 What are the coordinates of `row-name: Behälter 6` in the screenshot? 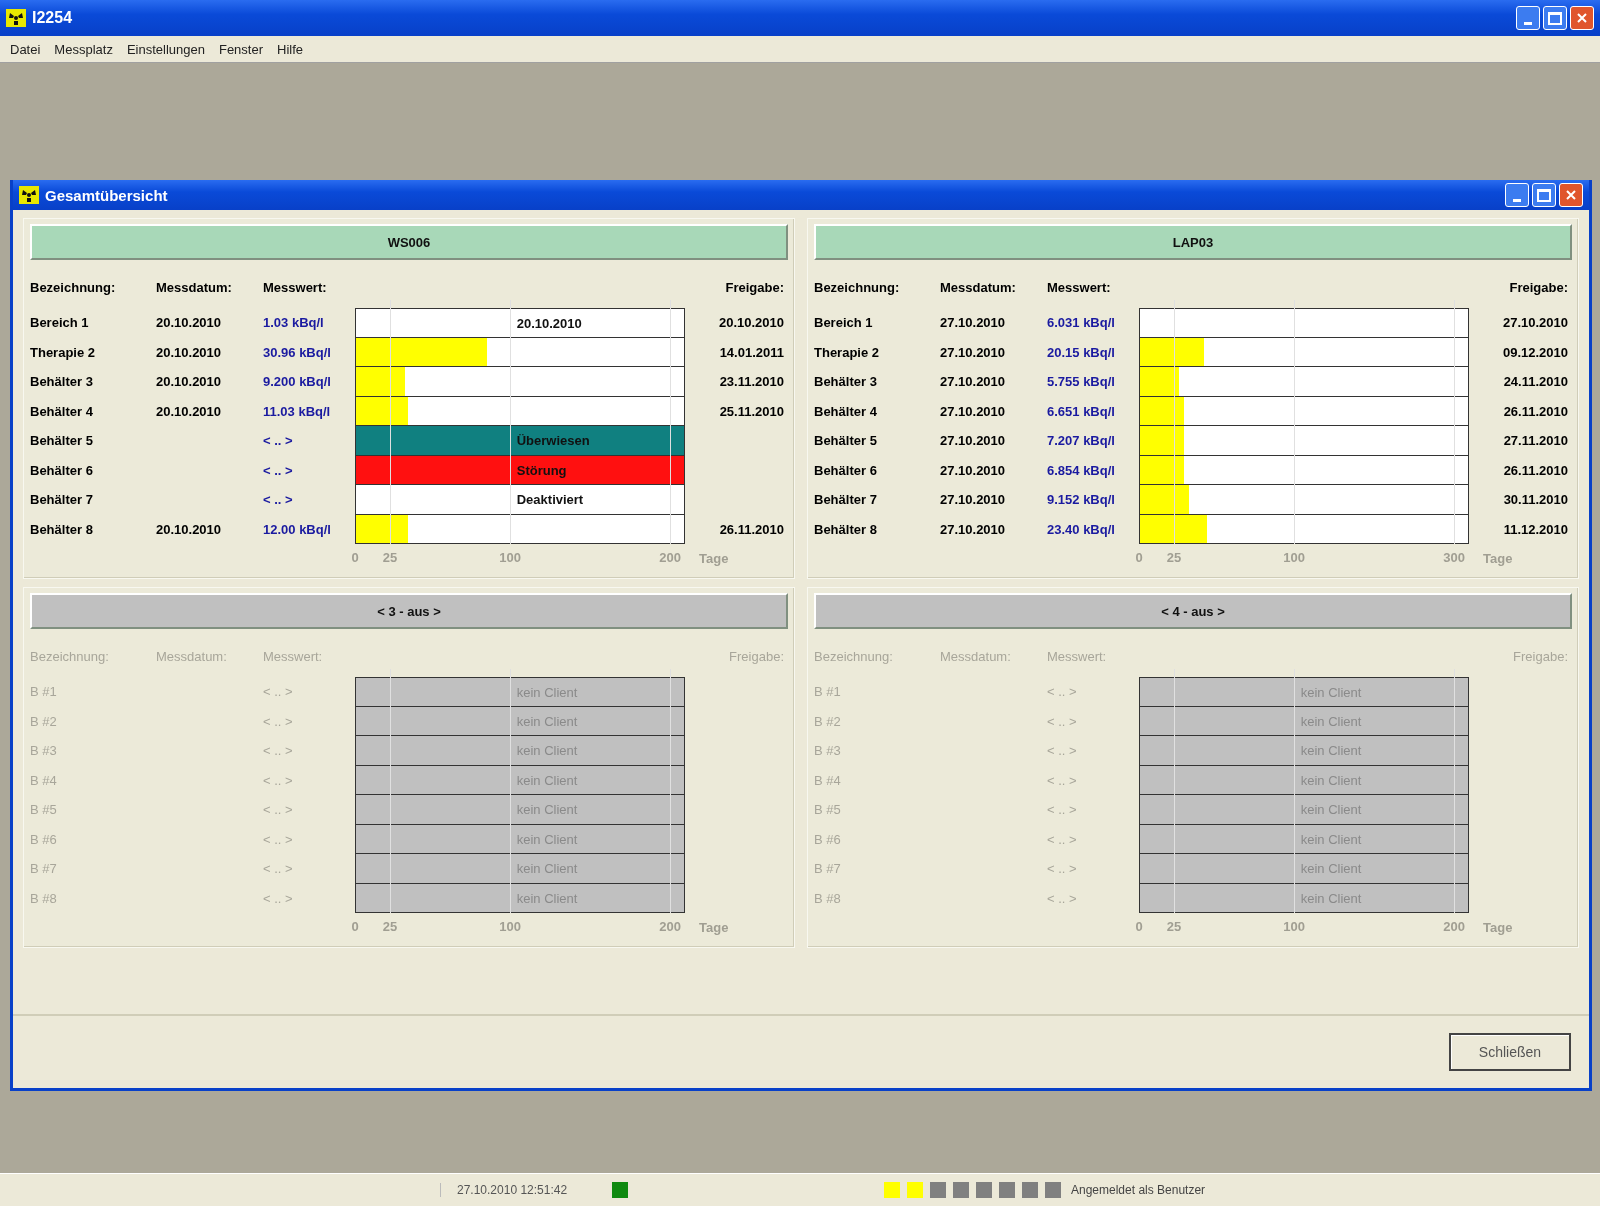 It's located at (846, 470).